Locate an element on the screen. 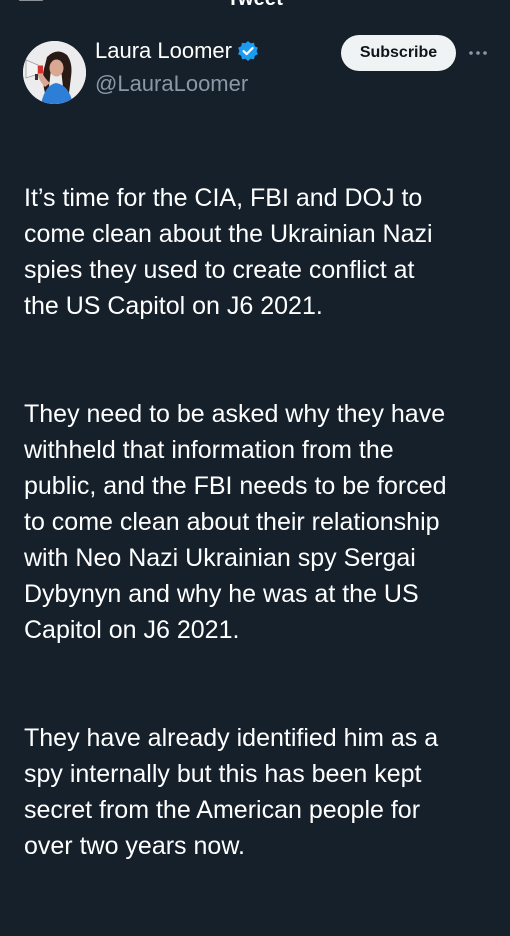 The width and height of the screenshot is (510, 936). avatar-image is located at coordinates (54, 72).